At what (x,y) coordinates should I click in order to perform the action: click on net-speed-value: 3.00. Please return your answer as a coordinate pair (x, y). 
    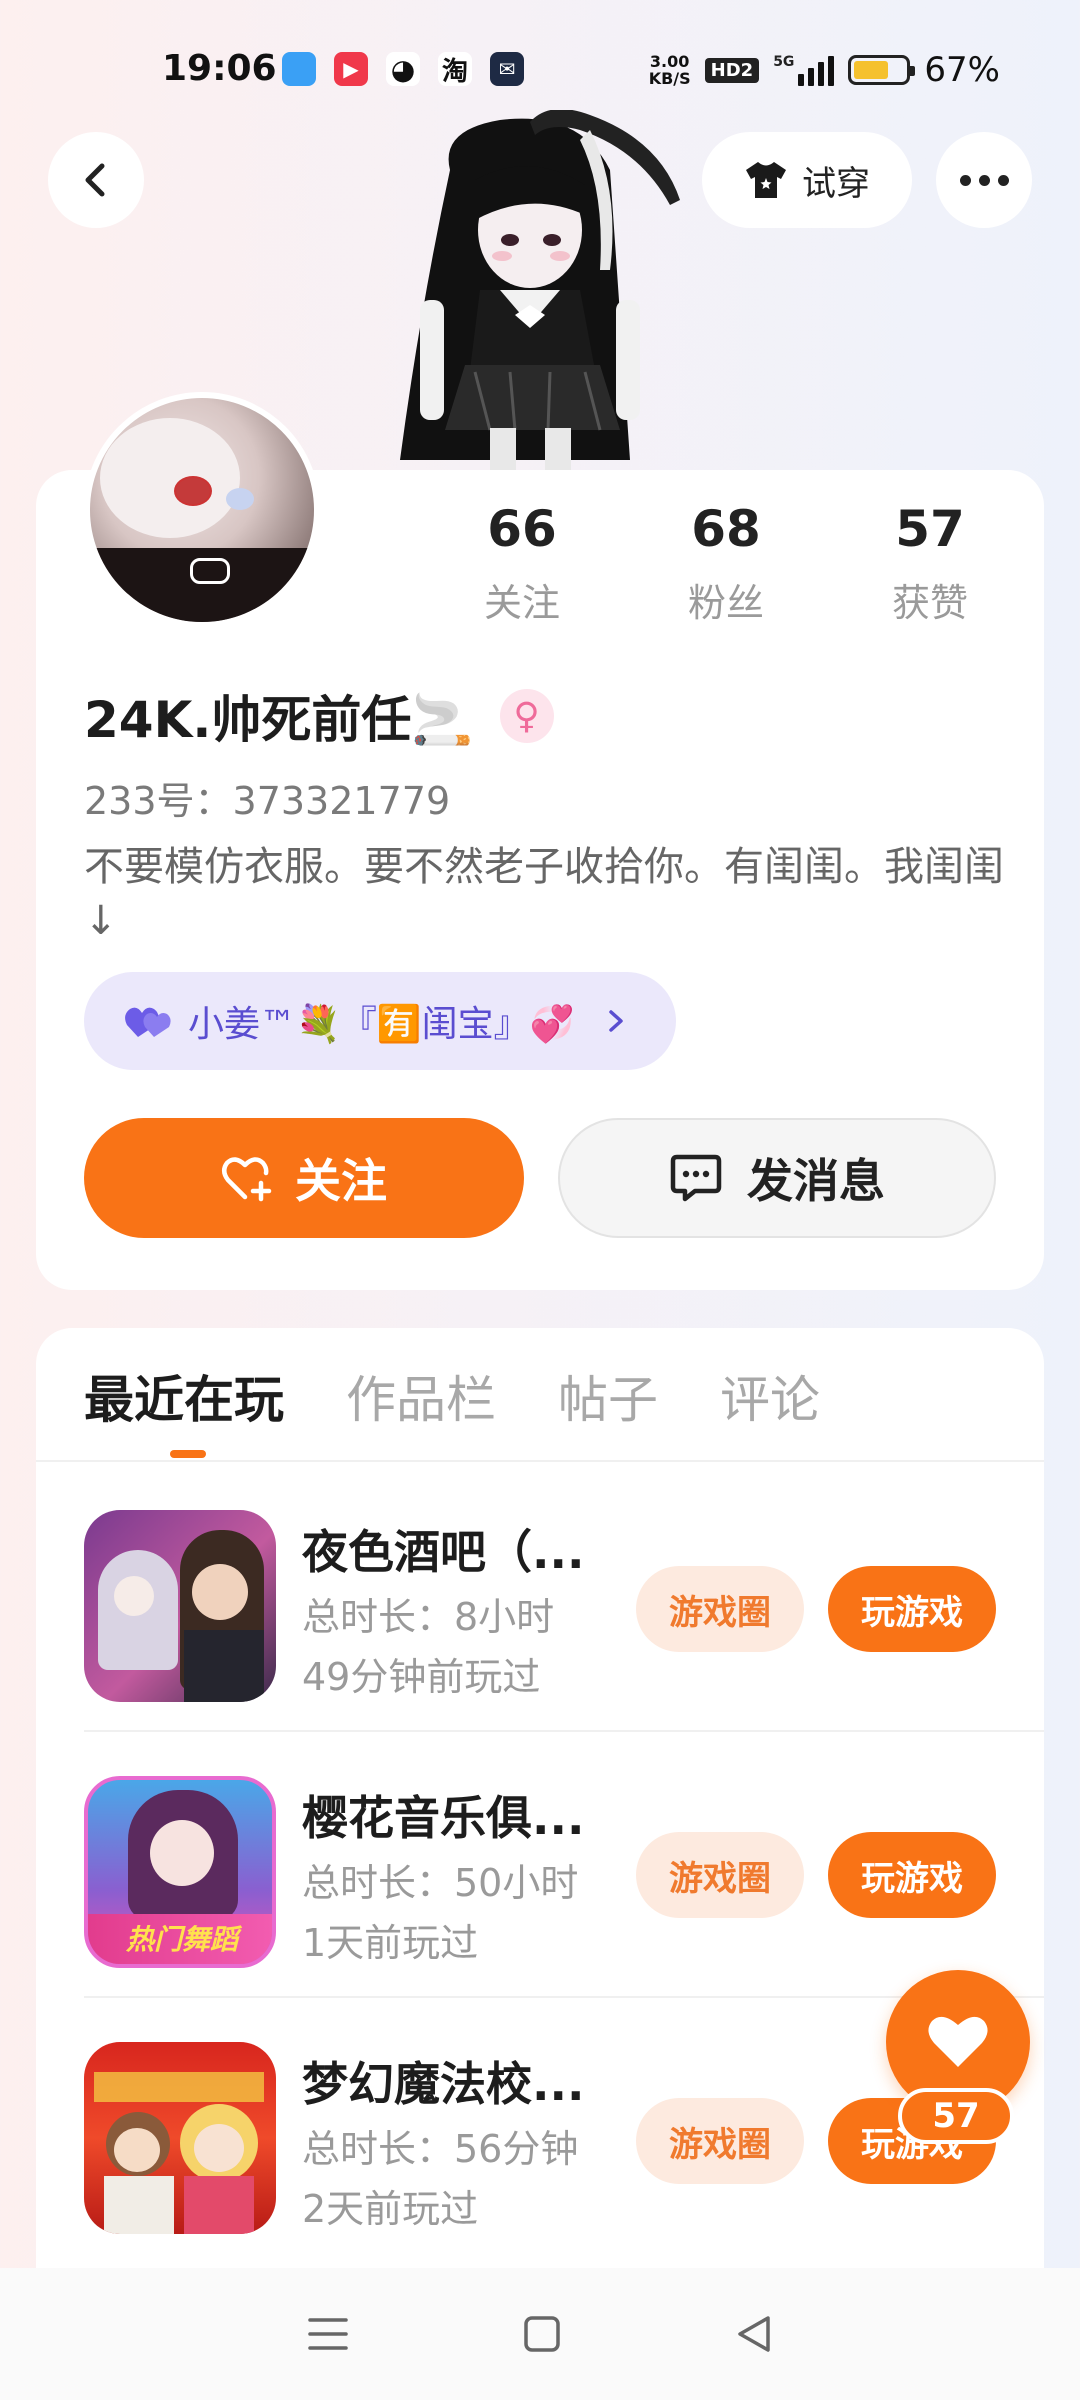
    Looking at the image, I should click on (669, 61).